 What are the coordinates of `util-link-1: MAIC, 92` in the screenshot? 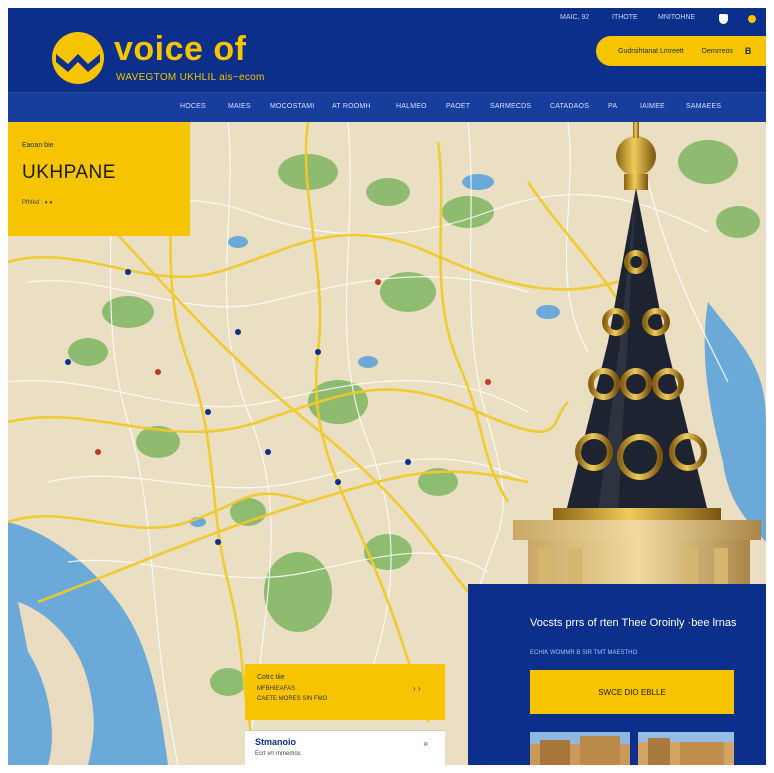 It's located at (574, 17).